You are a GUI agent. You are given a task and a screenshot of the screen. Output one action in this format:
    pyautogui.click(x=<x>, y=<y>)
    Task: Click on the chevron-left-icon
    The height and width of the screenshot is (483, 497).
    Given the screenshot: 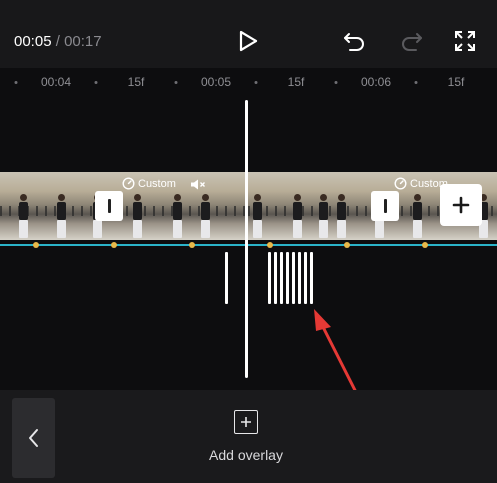 What is the action you would take?
    pyautogui.click(x=33, y=438)
    